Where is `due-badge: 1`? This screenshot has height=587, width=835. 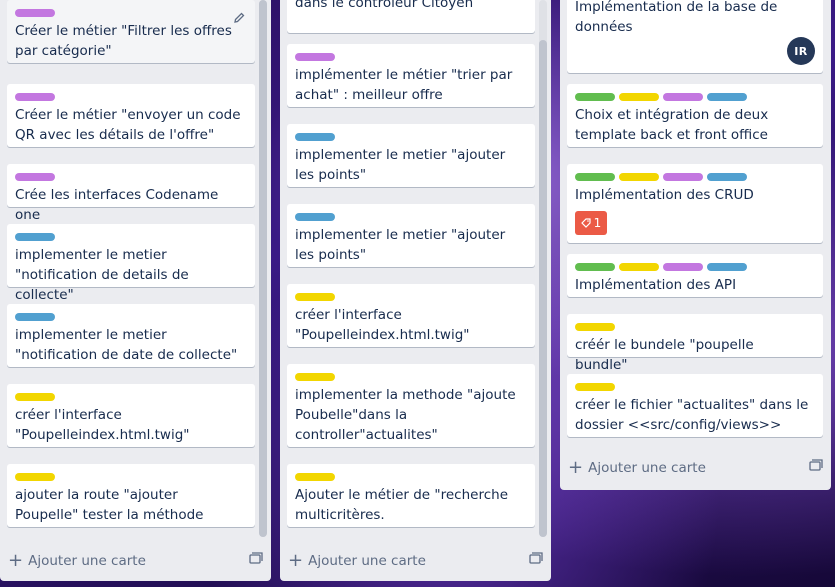
due-badge: 1 is located at coordinates (591, 223).